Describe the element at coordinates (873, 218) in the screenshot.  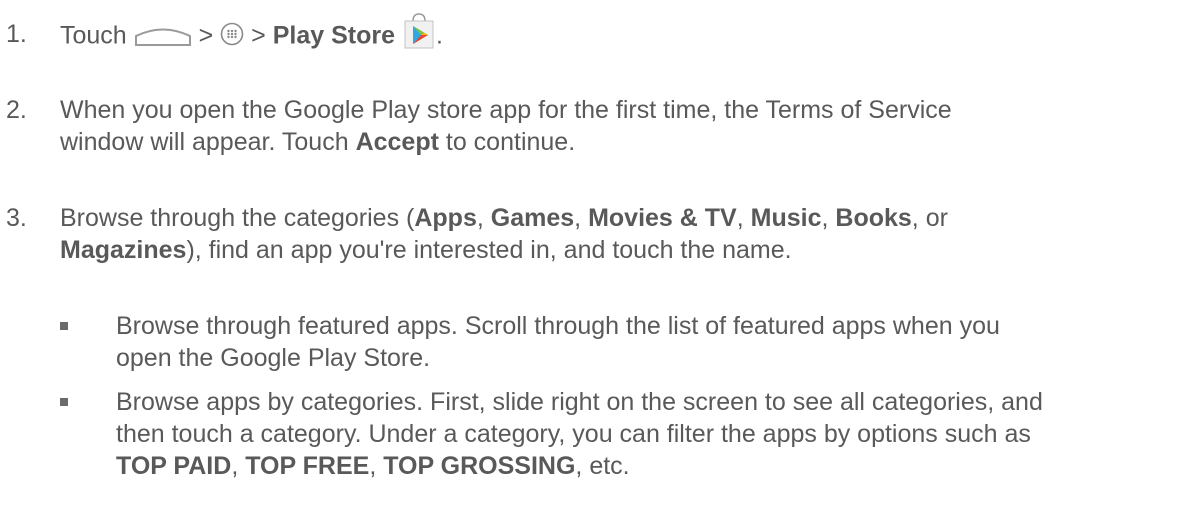
I see `category-books: Books` at that location.